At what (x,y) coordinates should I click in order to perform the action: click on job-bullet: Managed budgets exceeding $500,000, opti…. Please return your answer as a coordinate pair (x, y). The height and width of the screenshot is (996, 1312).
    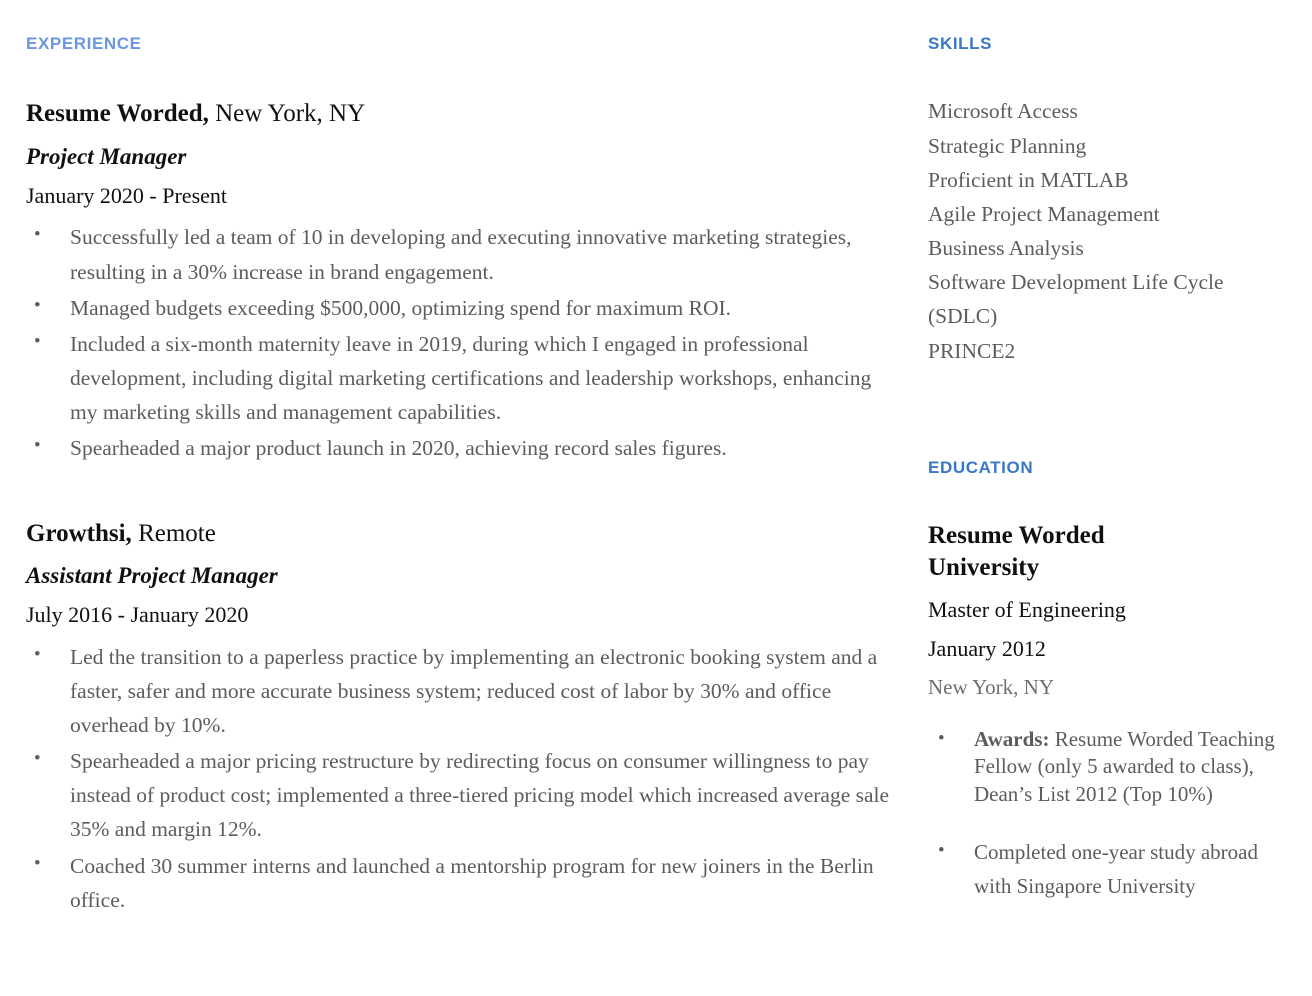
    Looking at the image, I should click on (463, 308).